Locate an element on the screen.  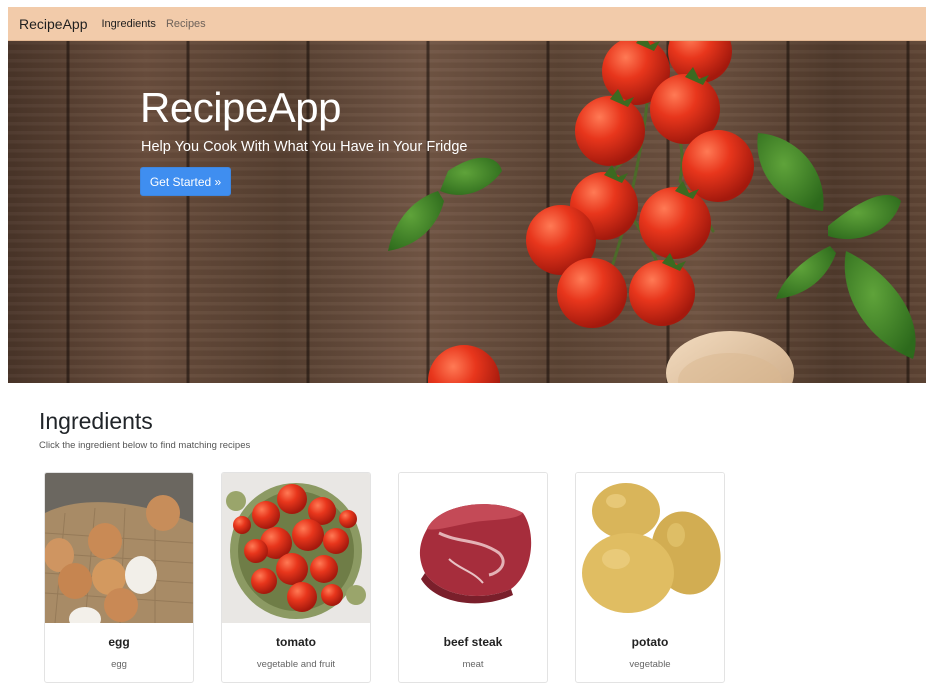
ingredient-category: egg is located at coordinates (119, 664).